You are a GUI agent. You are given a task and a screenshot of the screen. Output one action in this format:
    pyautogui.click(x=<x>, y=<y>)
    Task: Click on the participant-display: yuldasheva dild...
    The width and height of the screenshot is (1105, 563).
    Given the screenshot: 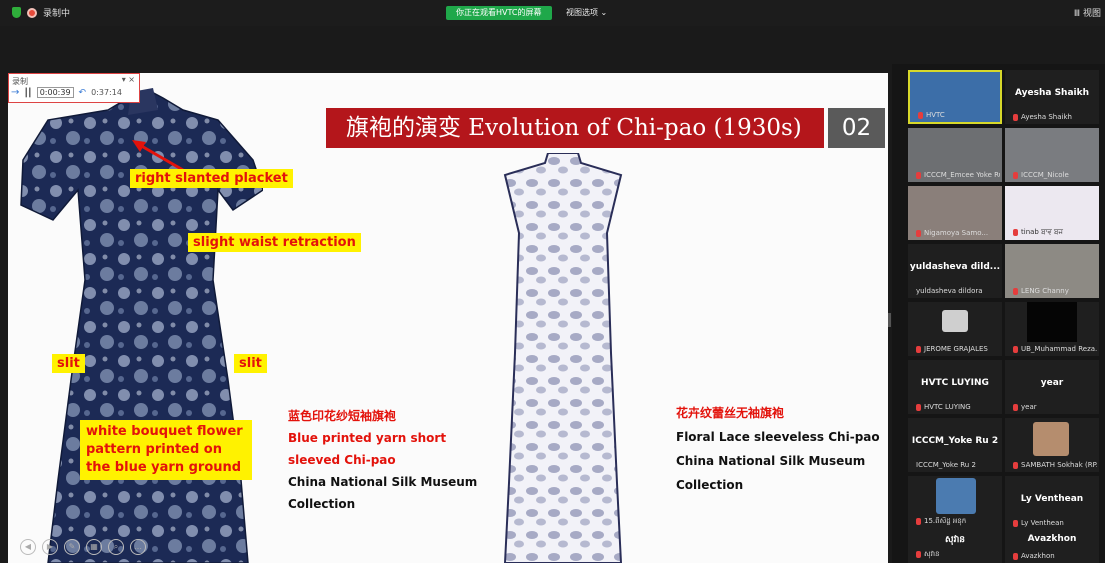 What is the action you would take?
    pyautogui.click(x=955, y=267)
    